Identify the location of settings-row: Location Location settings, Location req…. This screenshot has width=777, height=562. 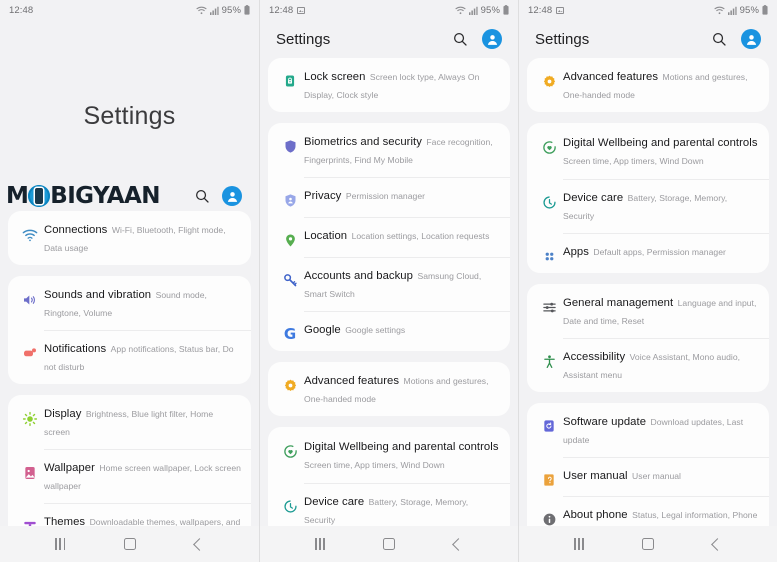
(389, 237).